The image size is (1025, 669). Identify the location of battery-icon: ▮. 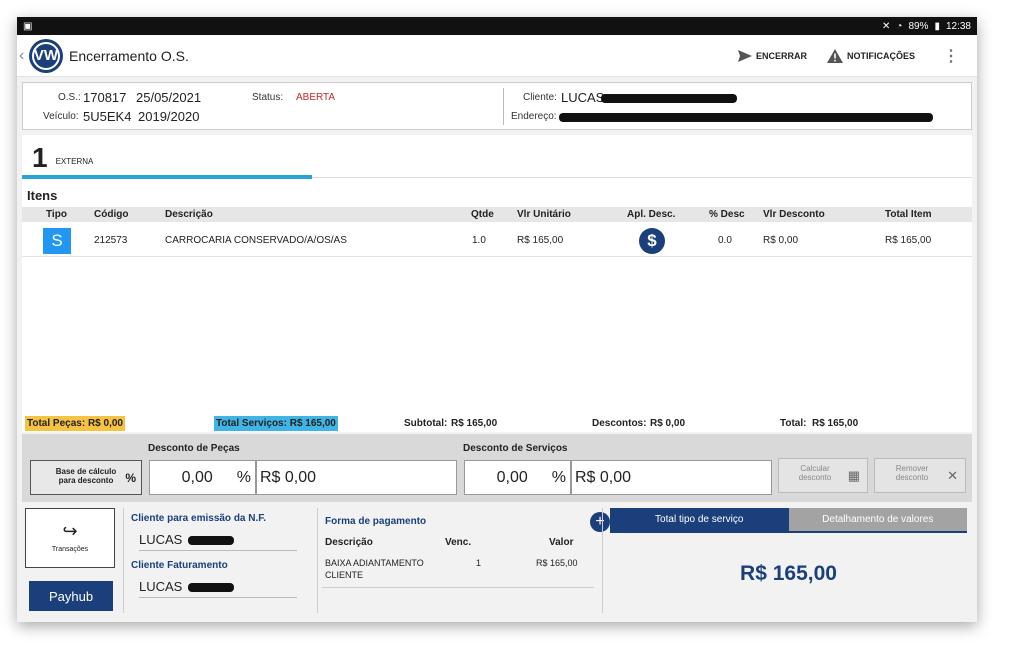
(937, 26).